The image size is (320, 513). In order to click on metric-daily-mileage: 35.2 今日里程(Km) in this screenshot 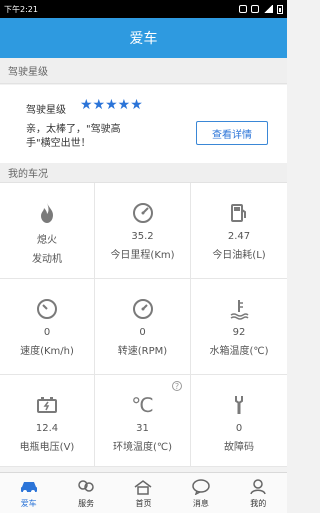, I will do `click(143, 231)`.